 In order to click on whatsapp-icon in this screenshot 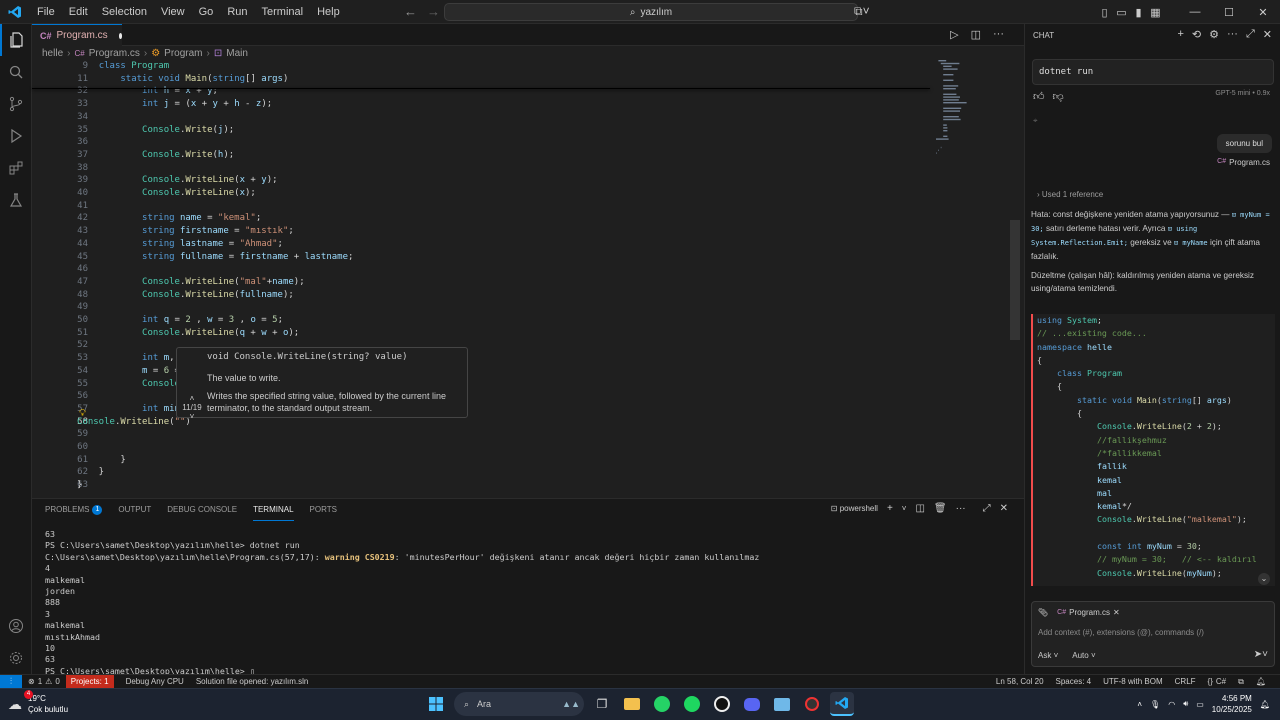, I will do `click(662, 704)`.